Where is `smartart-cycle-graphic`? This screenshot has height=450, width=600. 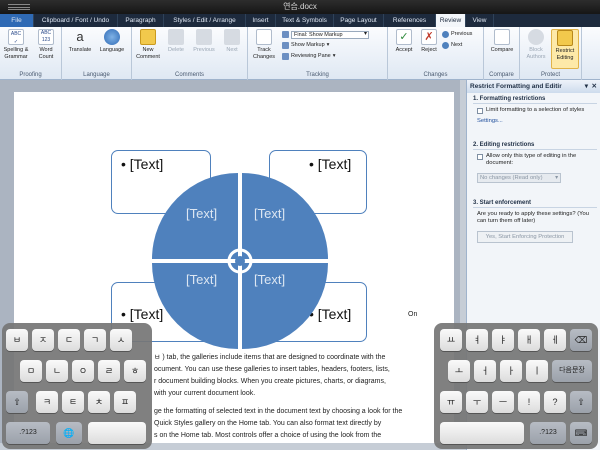 smartart-cycle-graphic is located at coordinates (240, 261).